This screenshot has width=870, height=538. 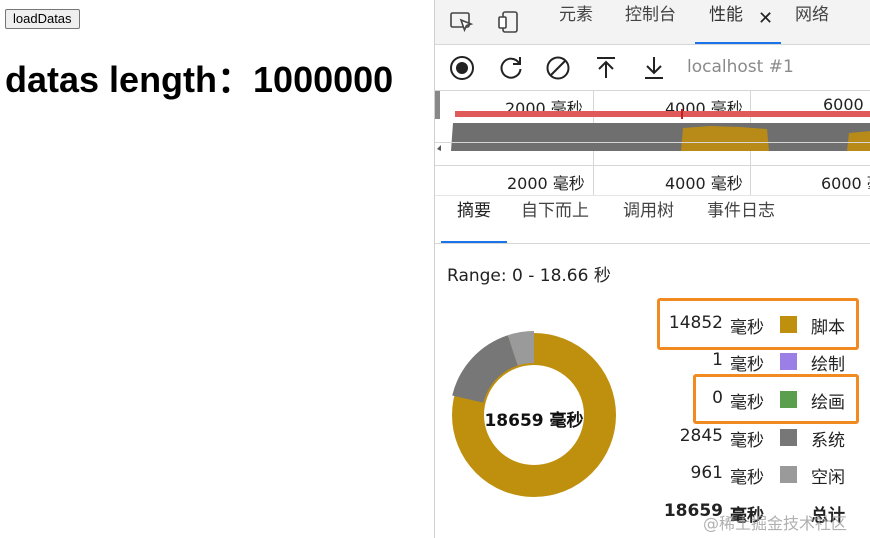 I want to click on legend-value: 2845, so click(x=701, y=436).